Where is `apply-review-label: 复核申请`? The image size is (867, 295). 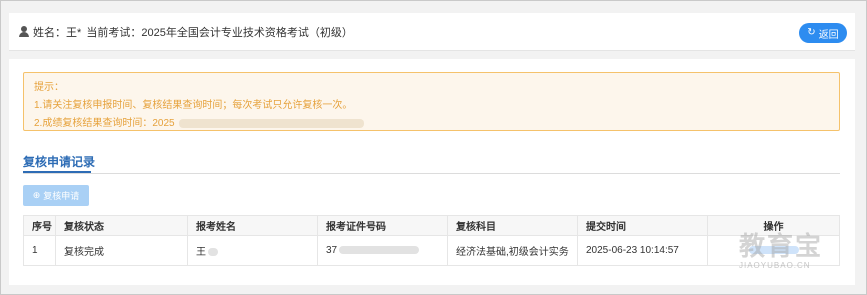
apply-review-label: 复核申请 is located at coordinates (61, 196).